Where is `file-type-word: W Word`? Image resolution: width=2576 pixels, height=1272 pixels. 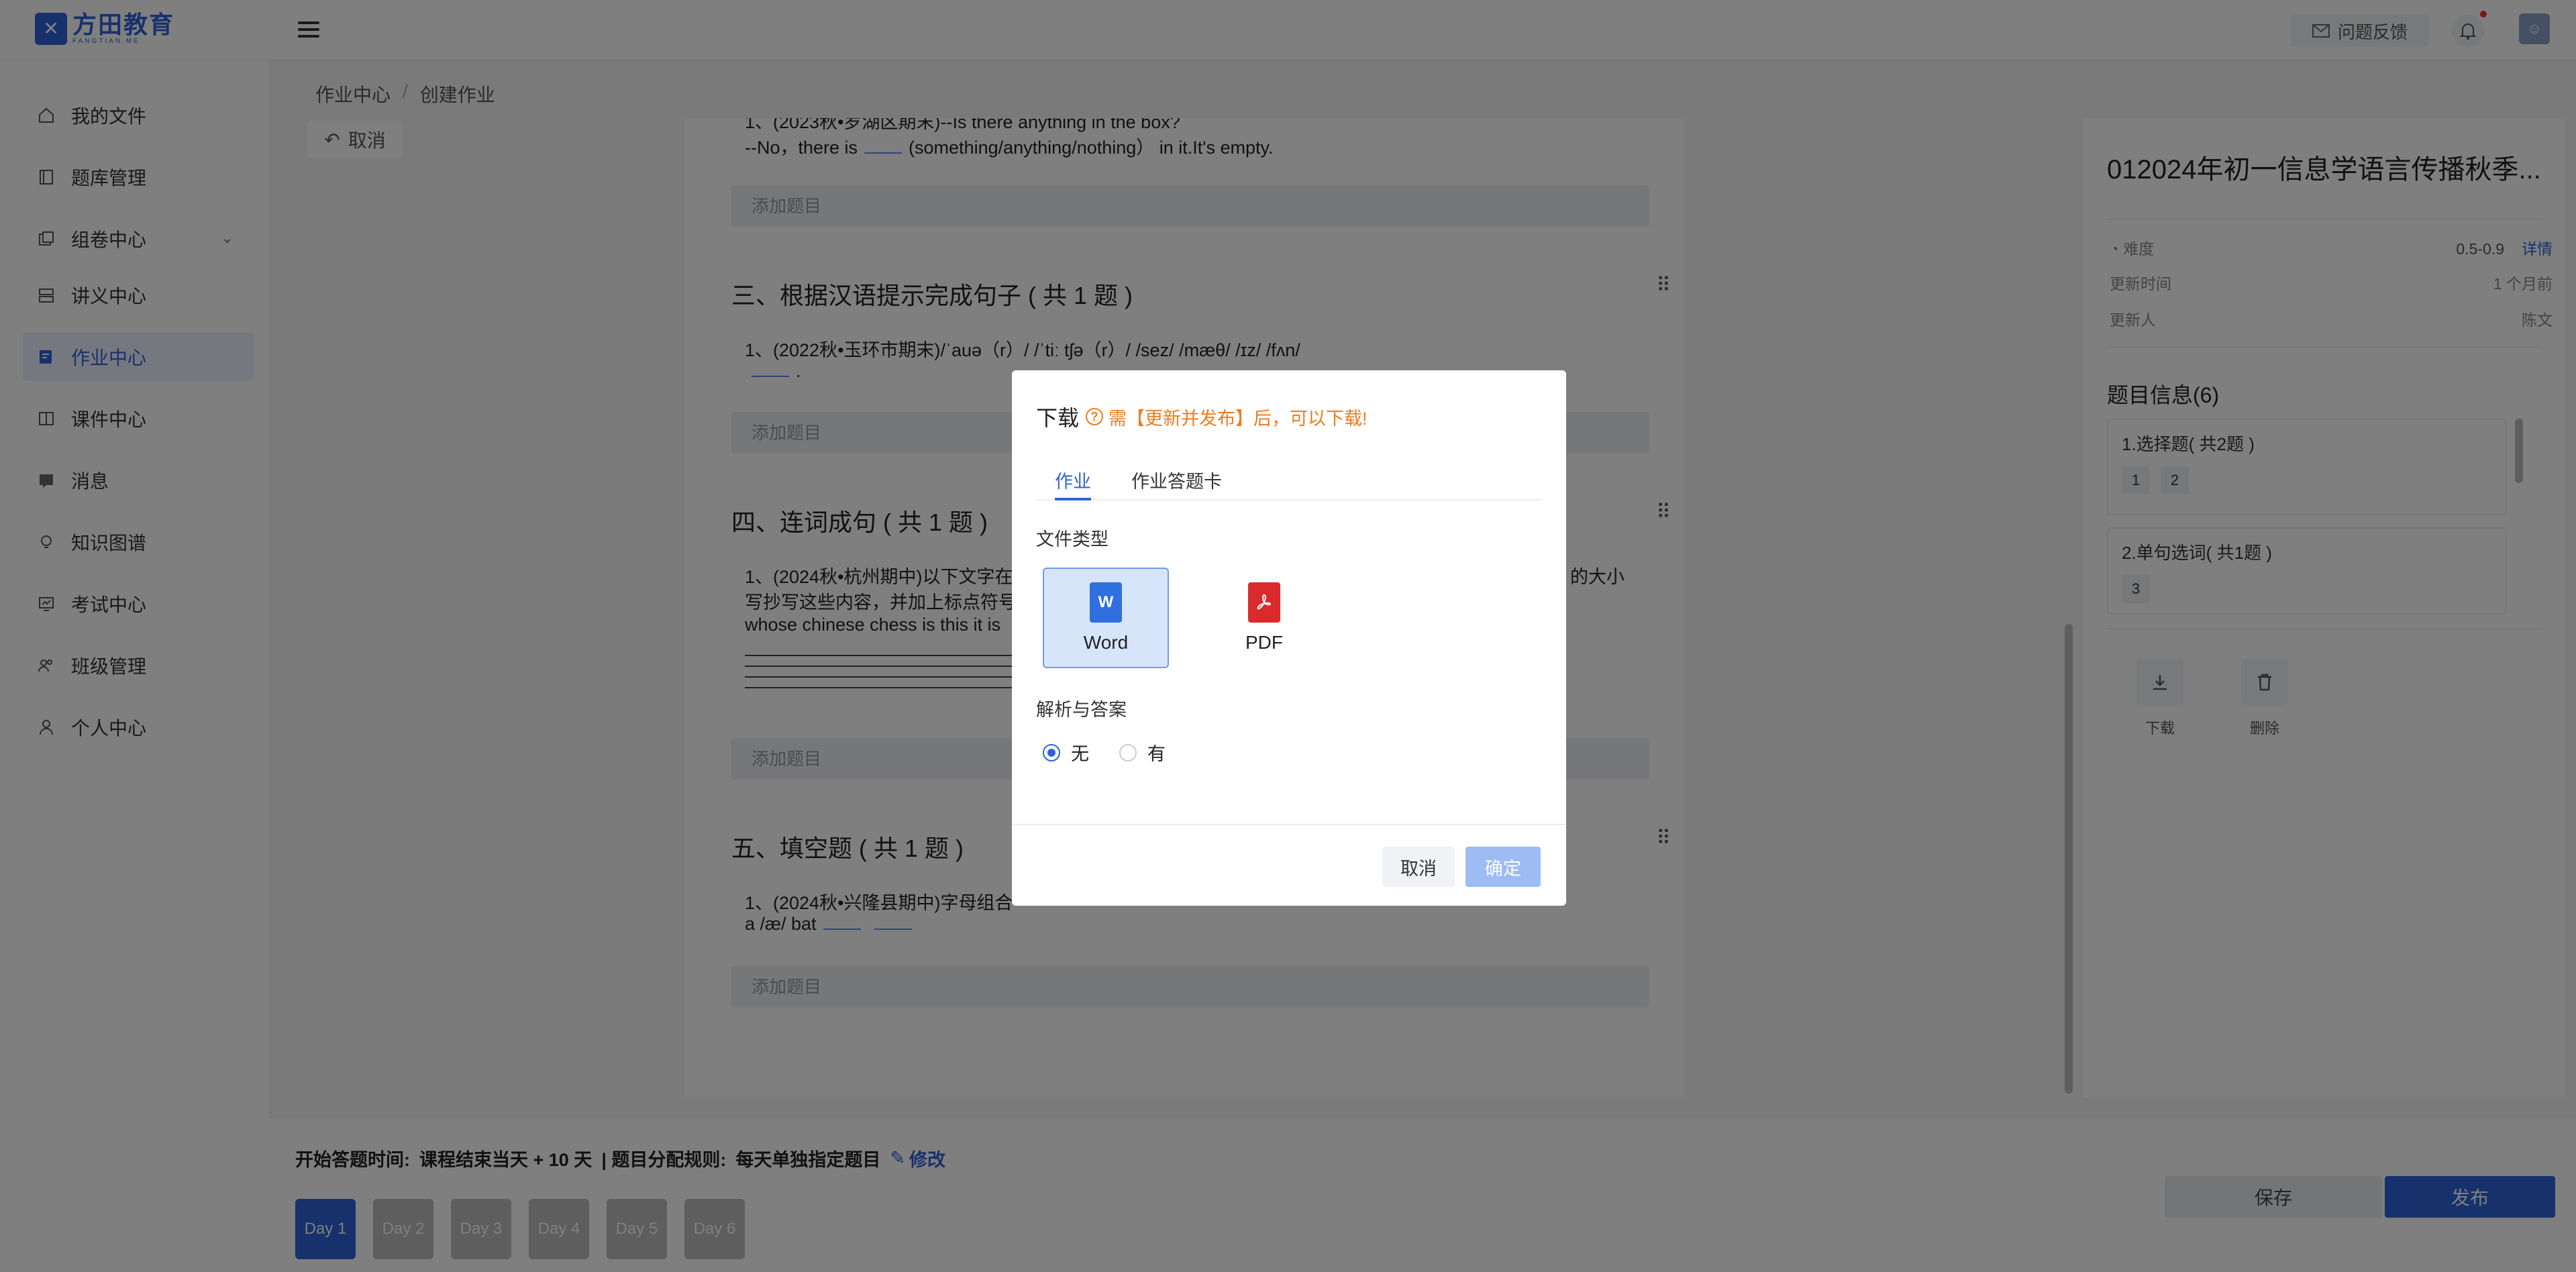 file-type-word: W Word is located at coordinates (1106, 618).